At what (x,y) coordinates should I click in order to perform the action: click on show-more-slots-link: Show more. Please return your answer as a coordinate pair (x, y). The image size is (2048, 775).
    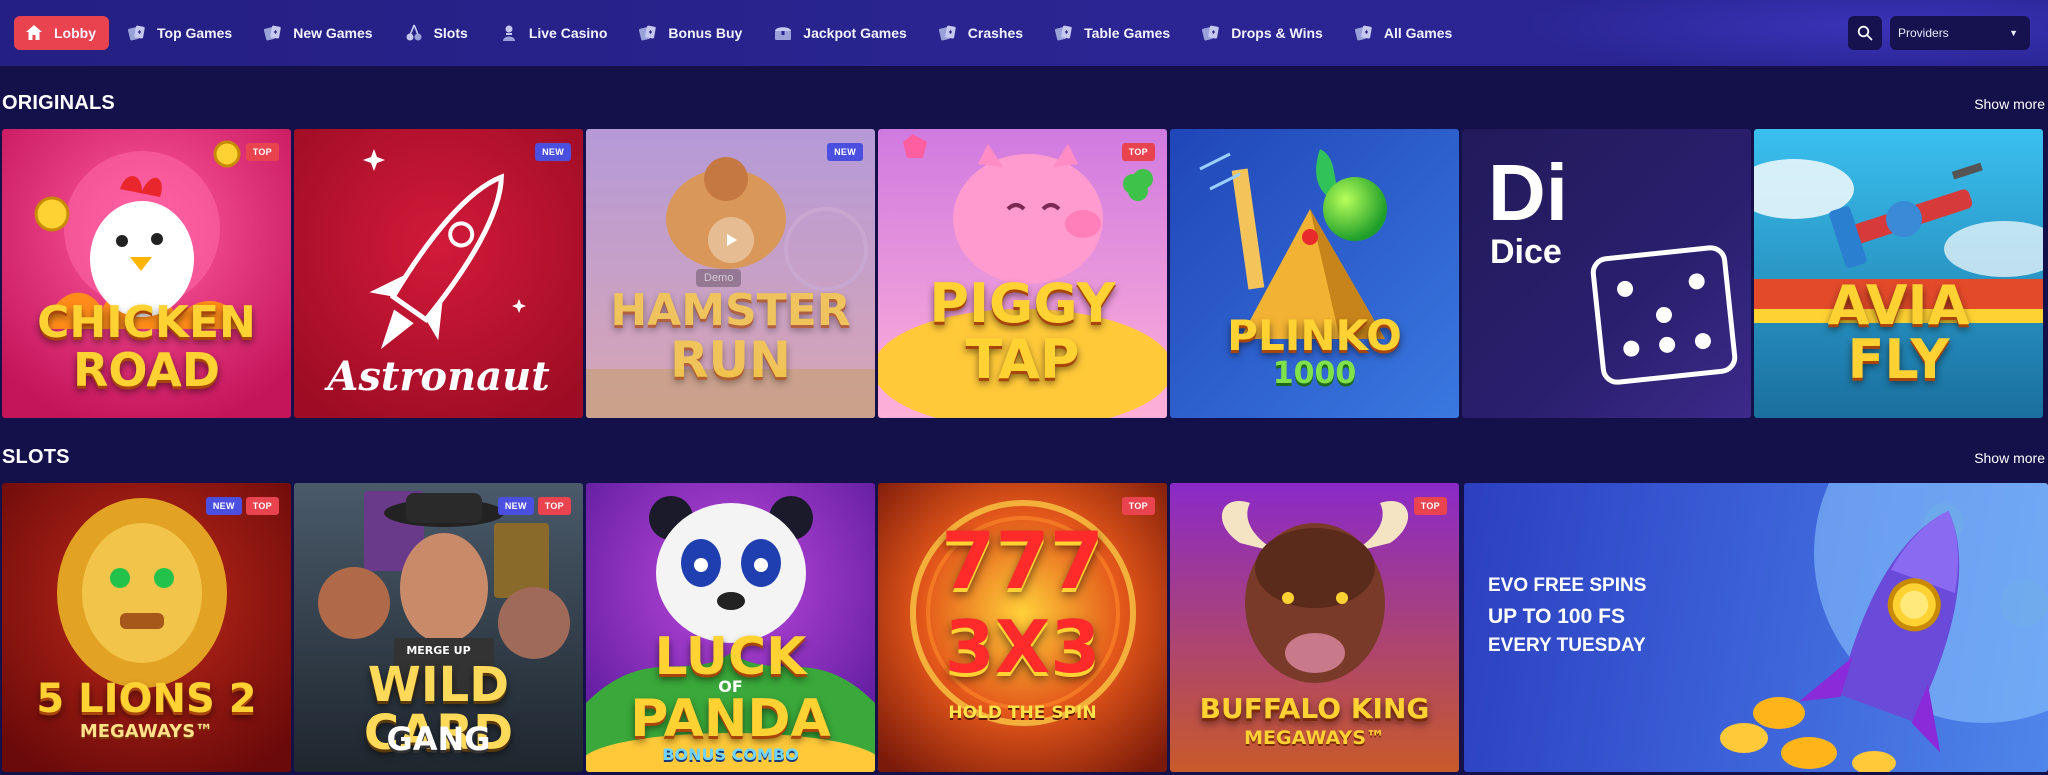
    Looking at the image, I should click on (2009, 458).